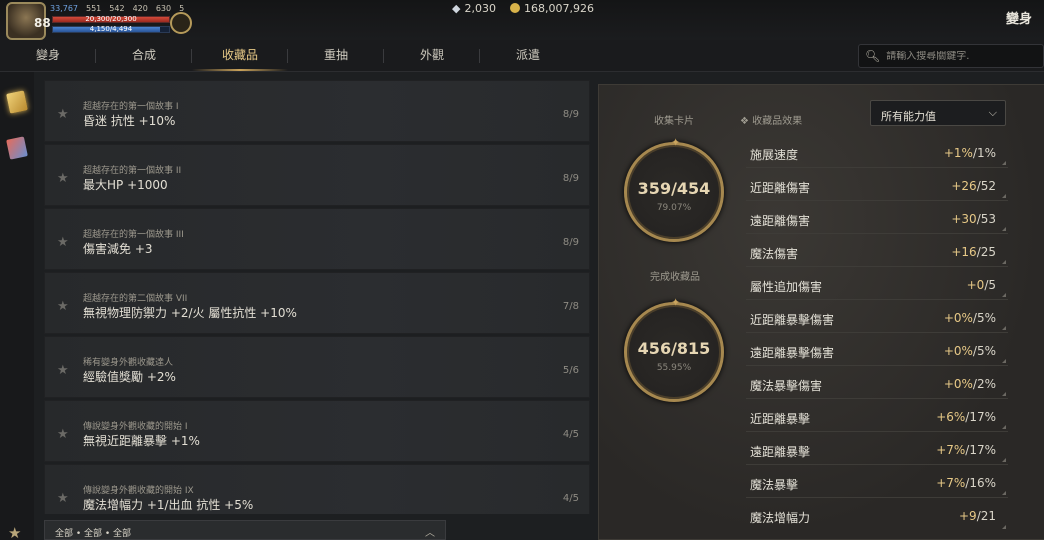  Describe the element at coordinates (140, 8) in the screenshot. I see `stat-d: 420` at that location.